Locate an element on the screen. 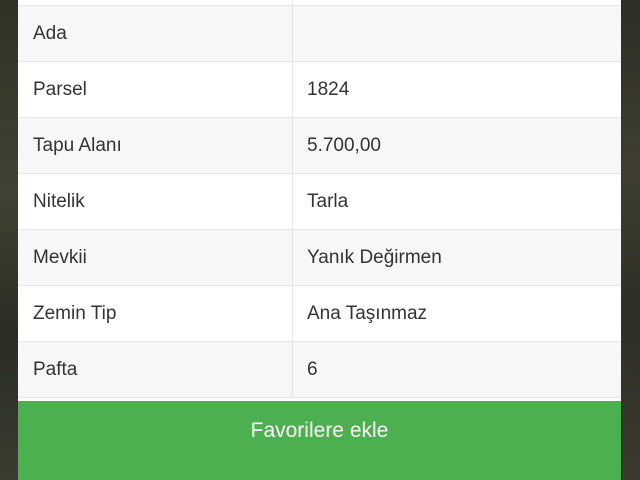 The image size is (640, 480). table-cell-label is located at coordinates (155, 2).